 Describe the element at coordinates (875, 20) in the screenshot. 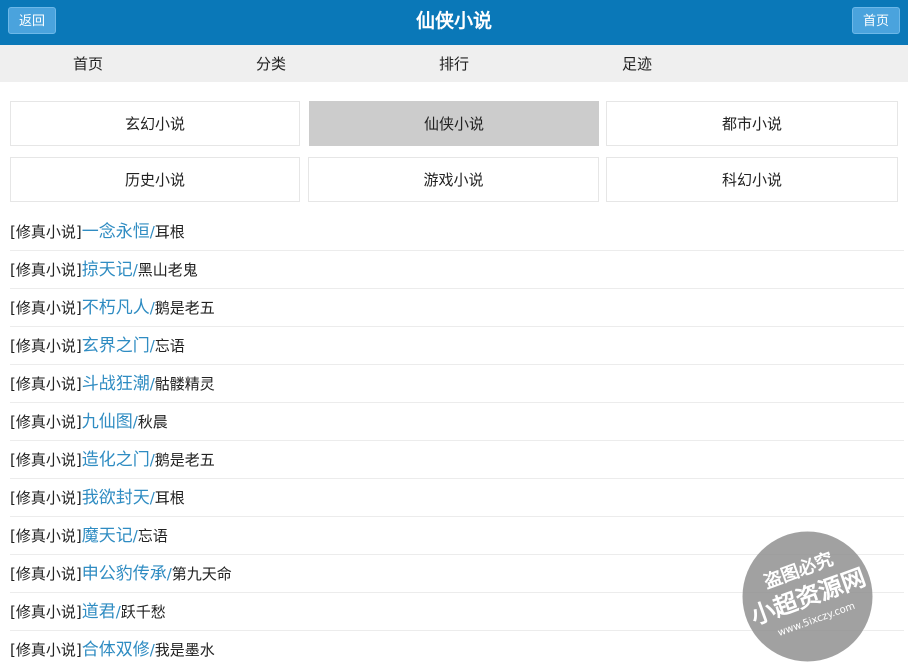

I see `home-button: 首页` at that location.